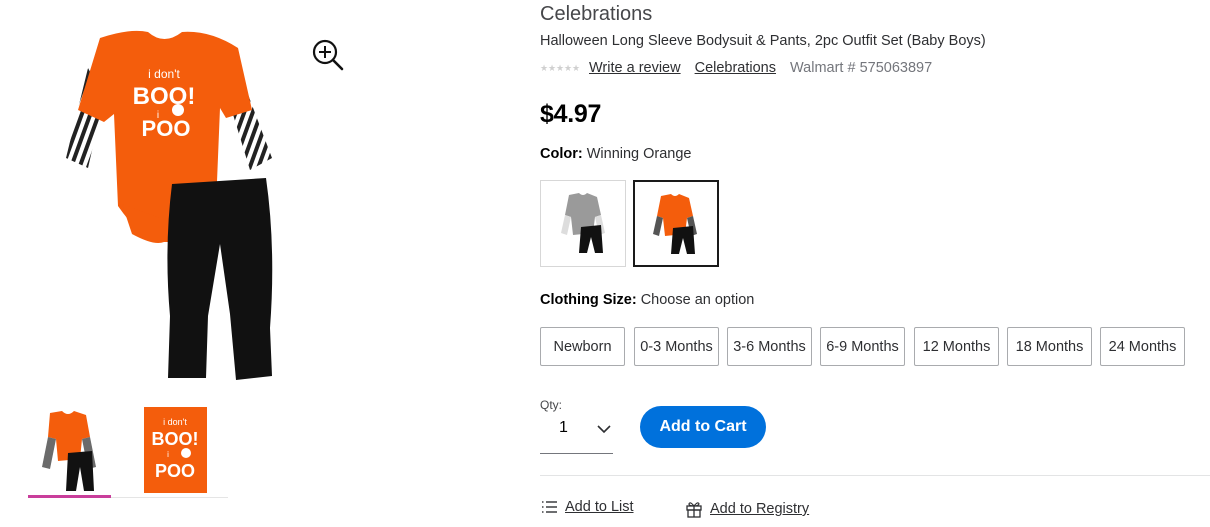 Image resolution: width=1210 pixels, height=527 pixels. What do you see at coordinates (563, 427) in the screenshot?
I see `qty-value: 1` at bounding box center [563, 427].